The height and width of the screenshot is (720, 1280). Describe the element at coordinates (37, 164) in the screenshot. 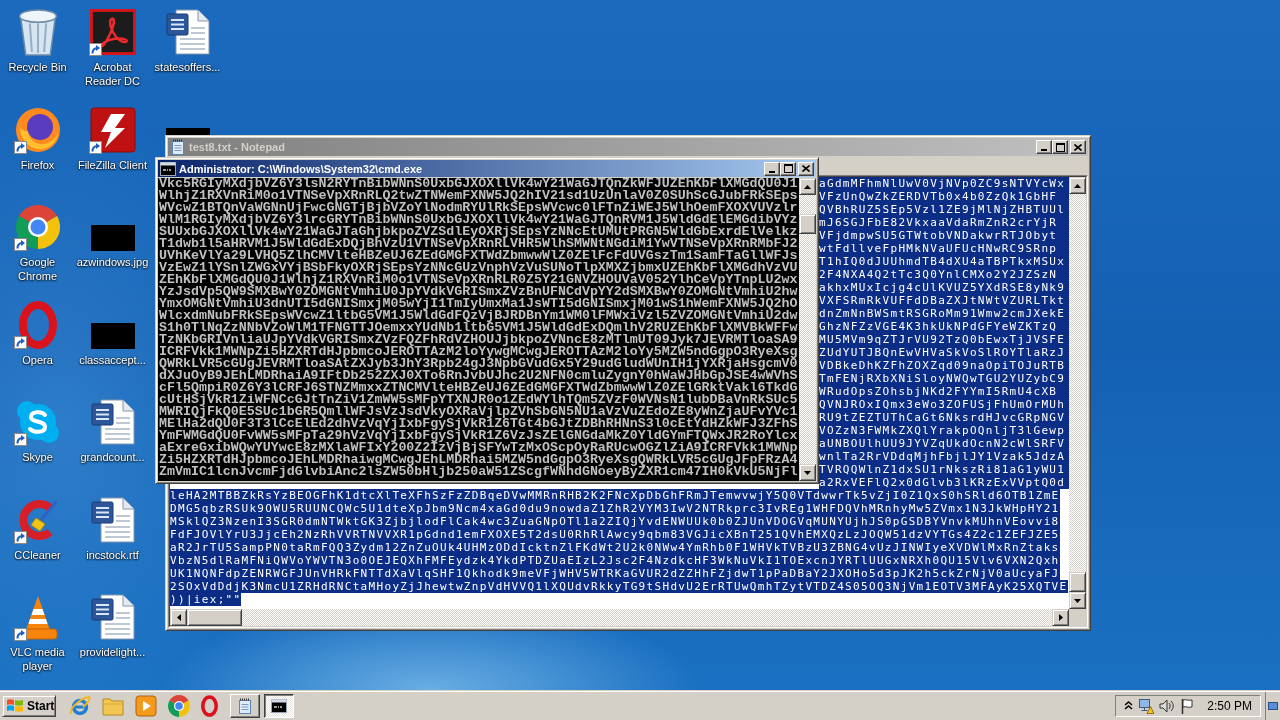

I see `icon-label: Firefox` at that location.